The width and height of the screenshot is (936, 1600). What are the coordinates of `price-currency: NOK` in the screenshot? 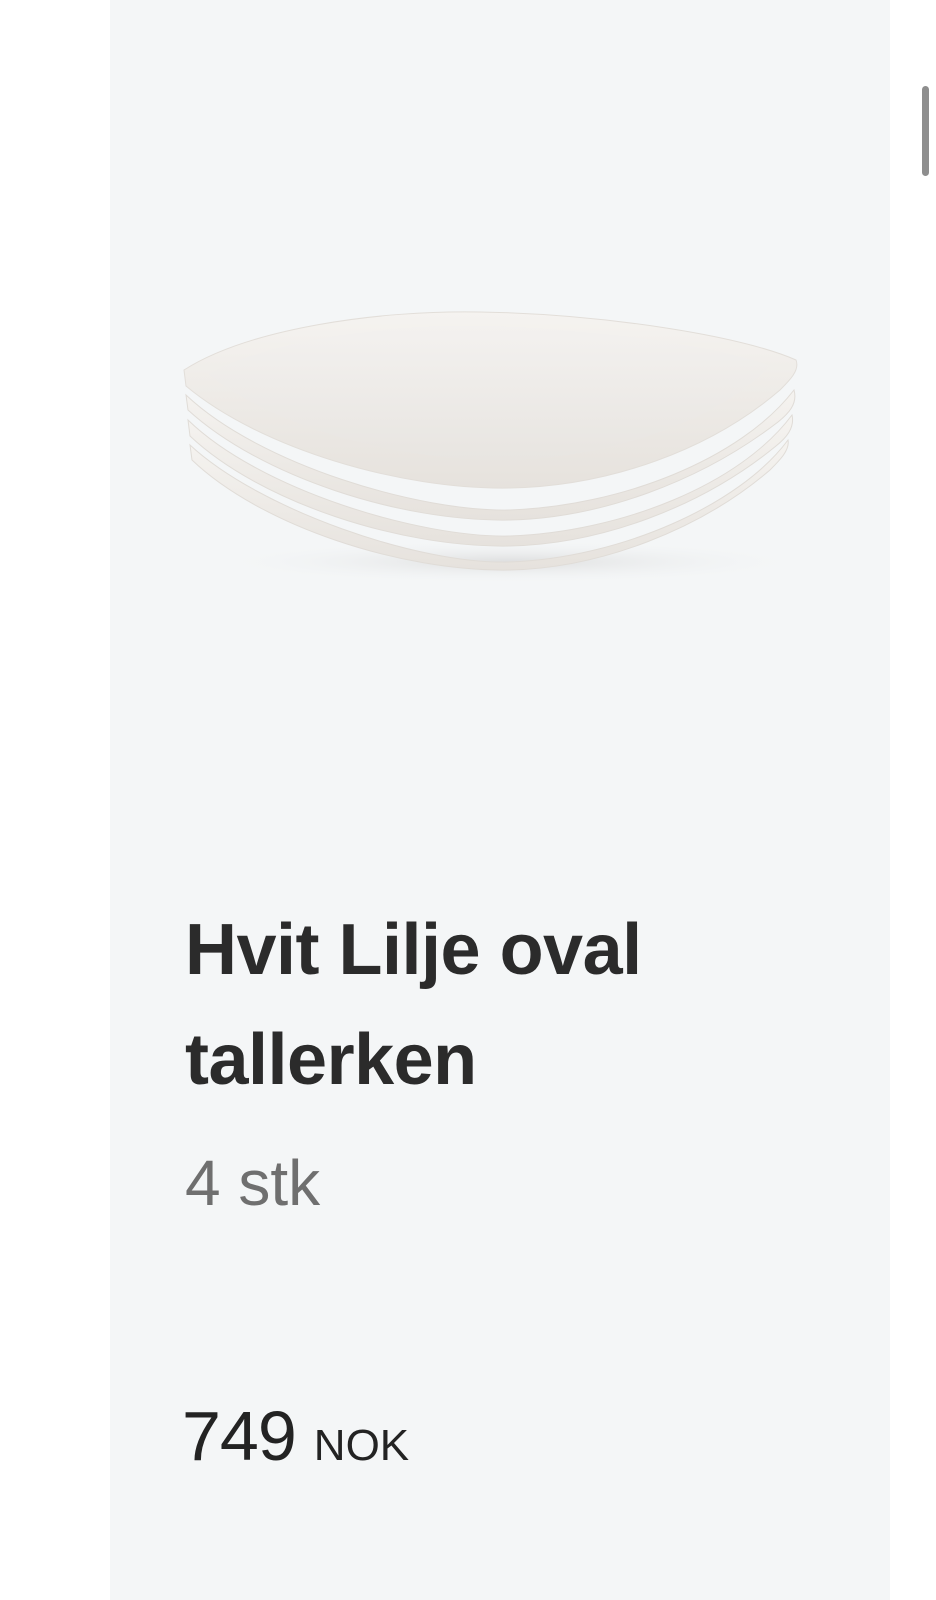 It's located at (361, 1445).